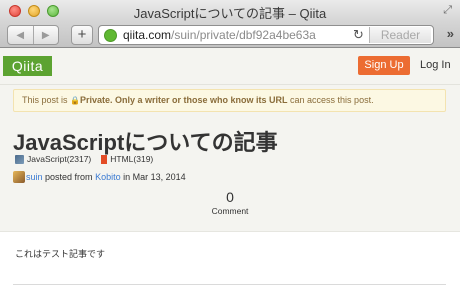 This screenshot has height=289, width=460. What do you see at coordinates (159, 177) in the screenshot?
I see `post-date: Mar 13, 2014` at bounding box center [159, 177].